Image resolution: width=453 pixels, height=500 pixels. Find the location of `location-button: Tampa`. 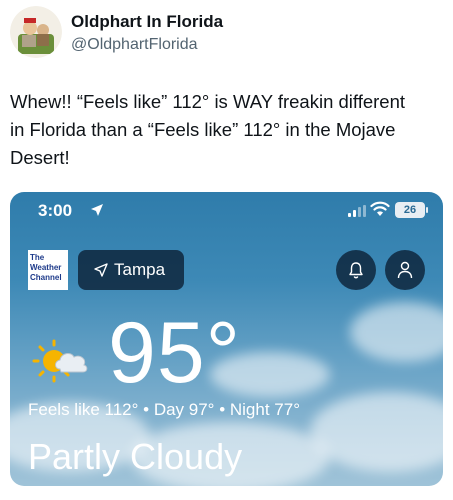

location-button: Tampa is located at coordinates (131, 270).